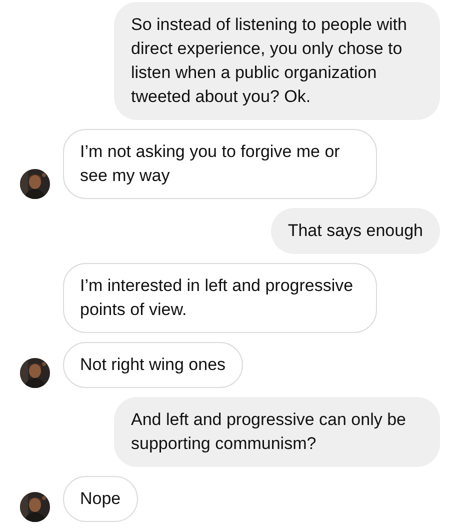 The height and width of the screenshot is (529, 454). What do you see at coordinates (277, 432) in the screenshot?
I see `message-bubble: And left and progressive can only be supporting communism?` at bounding box center [277, 432].